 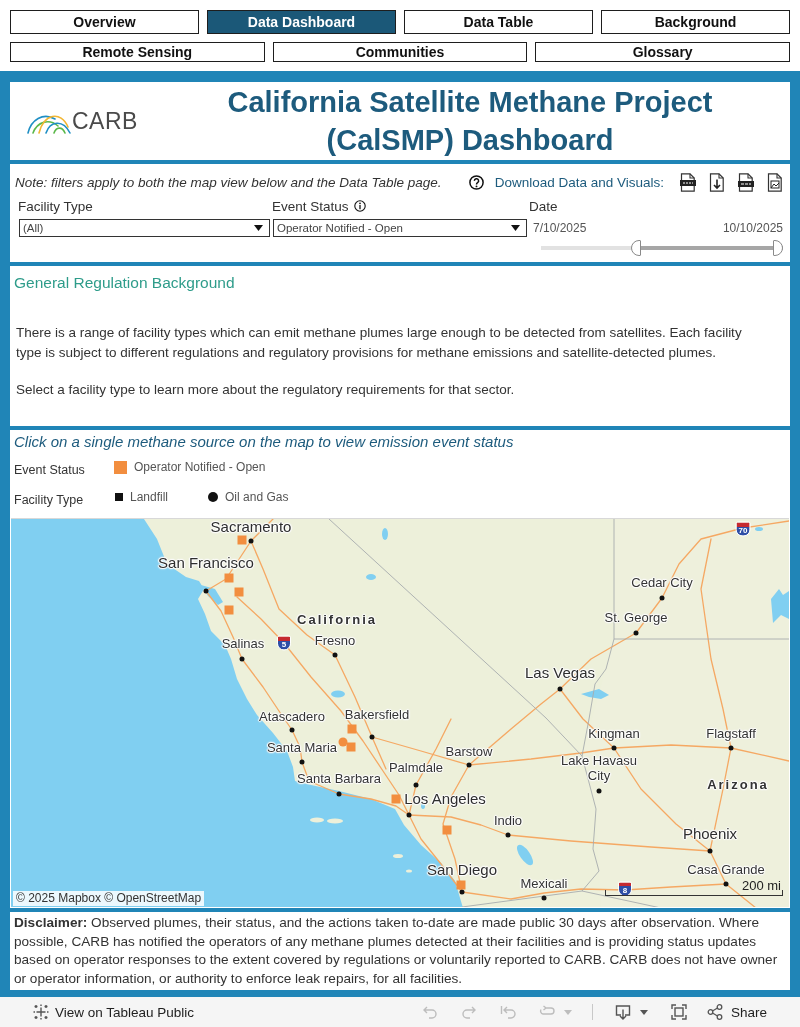 What do you see at coordinates (470, 121) in the screenshot?
I see `dashboard-title: California Satellite Methane Project (CalSMP) Dashboard` at bounding box center [470, 121].